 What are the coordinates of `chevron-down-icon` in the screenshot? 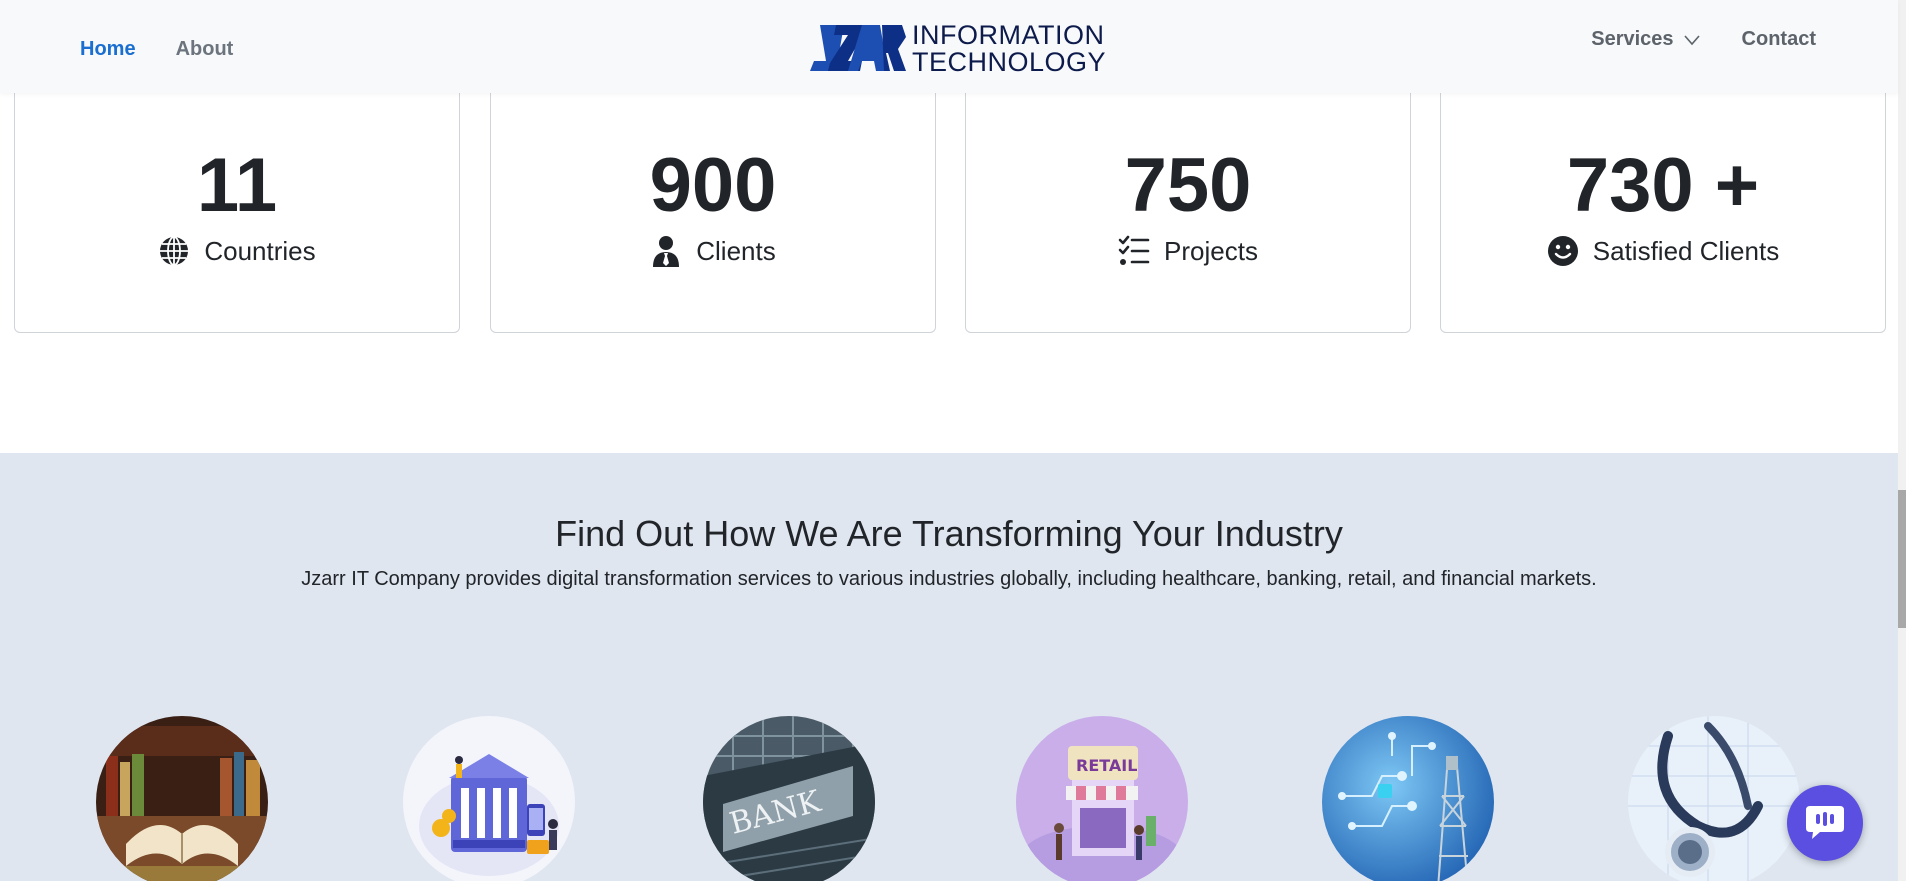 It's located at (1691, 39).